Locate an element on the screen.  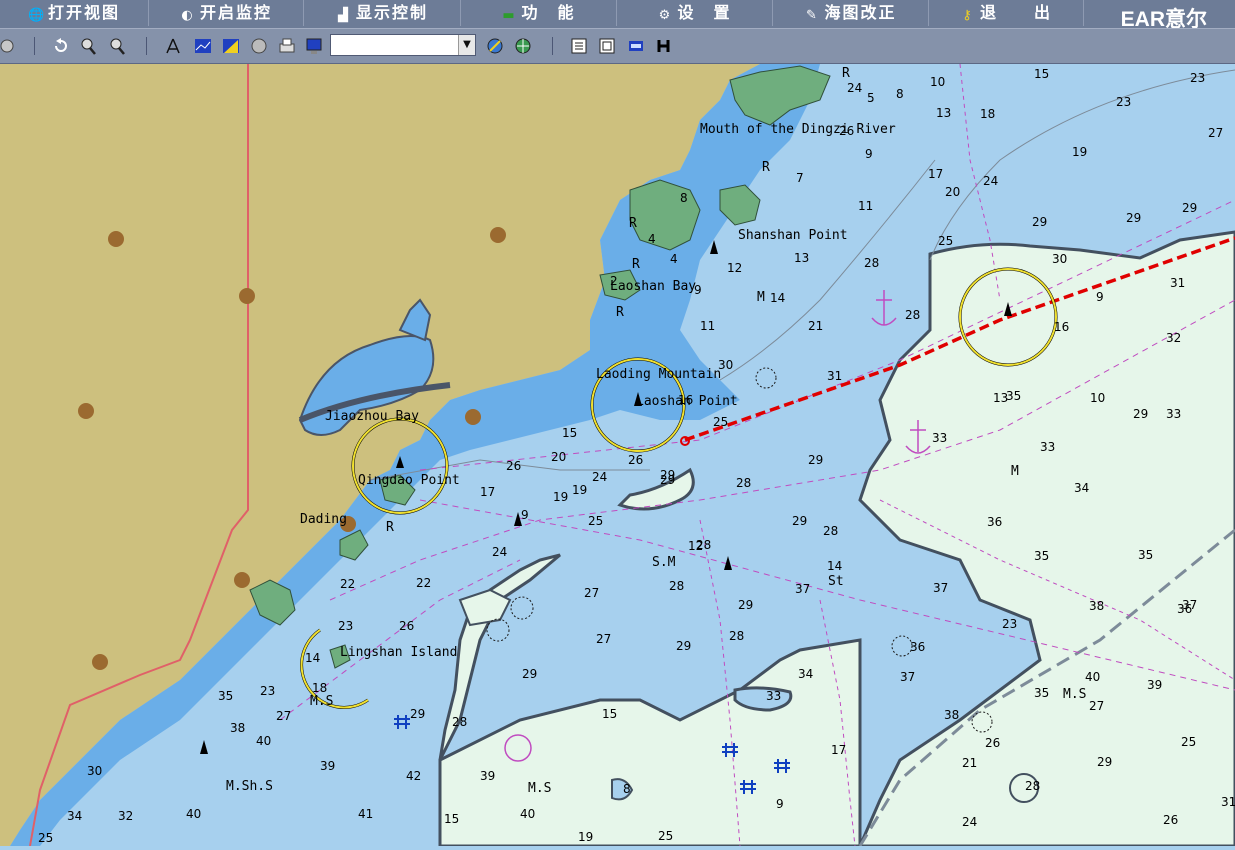
depth-sounding: 37 is located at coordinates (802, 589).